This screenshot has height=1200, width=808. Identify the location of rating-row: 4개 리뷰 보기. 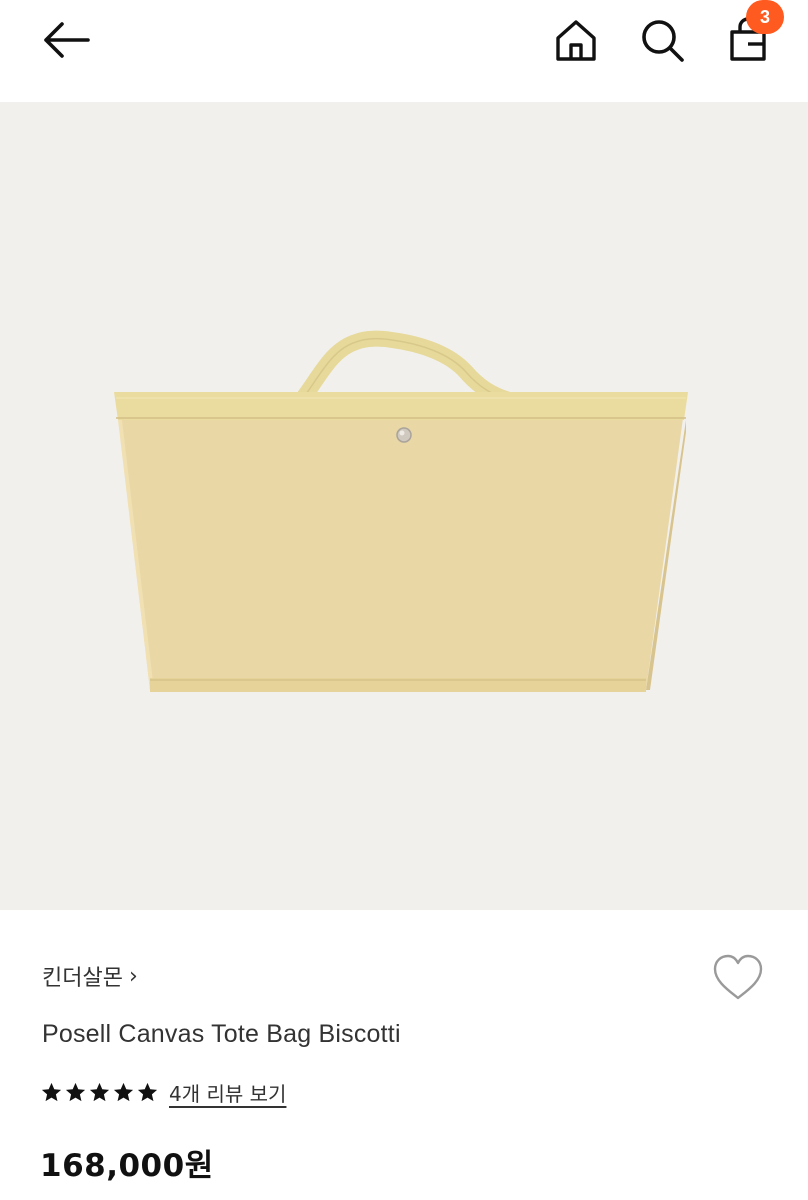
(163, 1092).